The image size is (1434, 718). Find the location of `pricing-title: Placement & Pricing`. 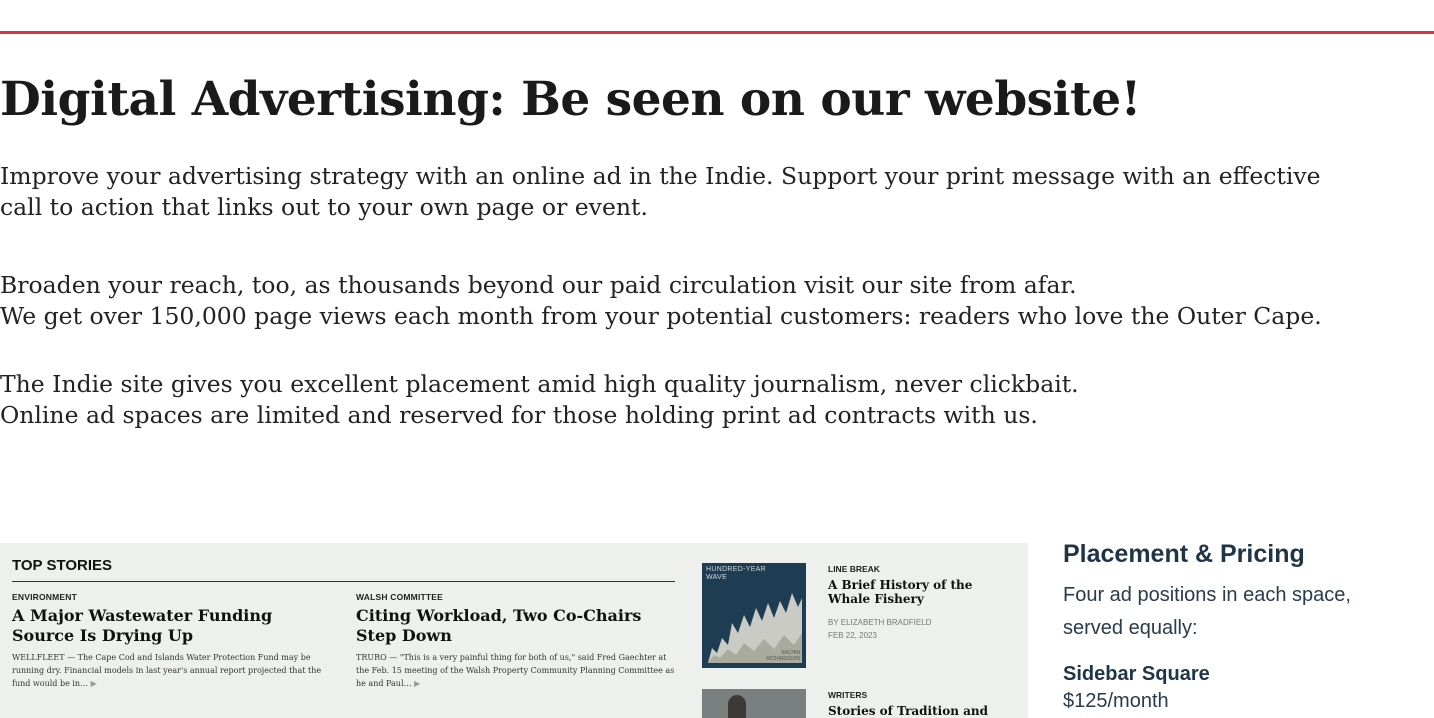

pricing-title: Placement & Pricing is located at coordinates (1184, 554).